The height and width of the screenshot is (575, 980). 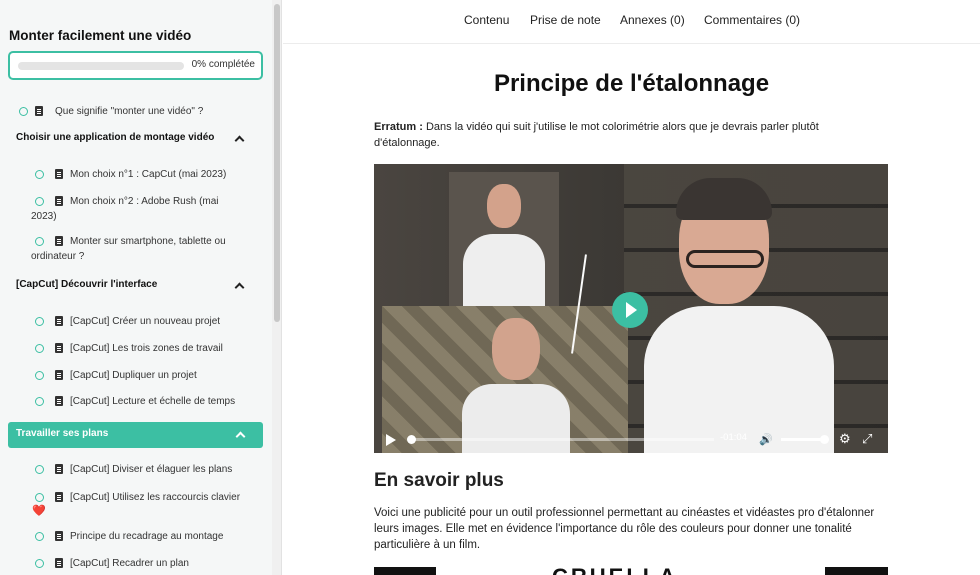 I want to click on seek-handle, so click(x=411, y=439).